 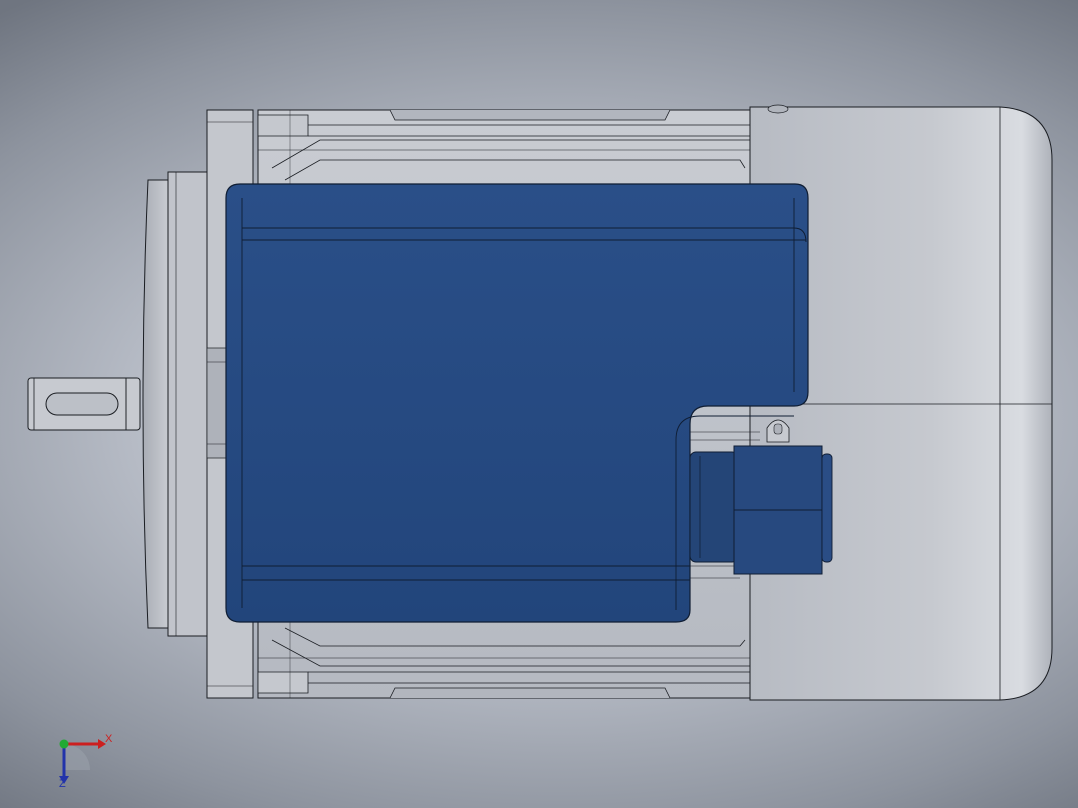 What do you see at coordinates (62, 784) in the screenshot?
I see `z-axis-label: Z` at bounding box center [62, 784].